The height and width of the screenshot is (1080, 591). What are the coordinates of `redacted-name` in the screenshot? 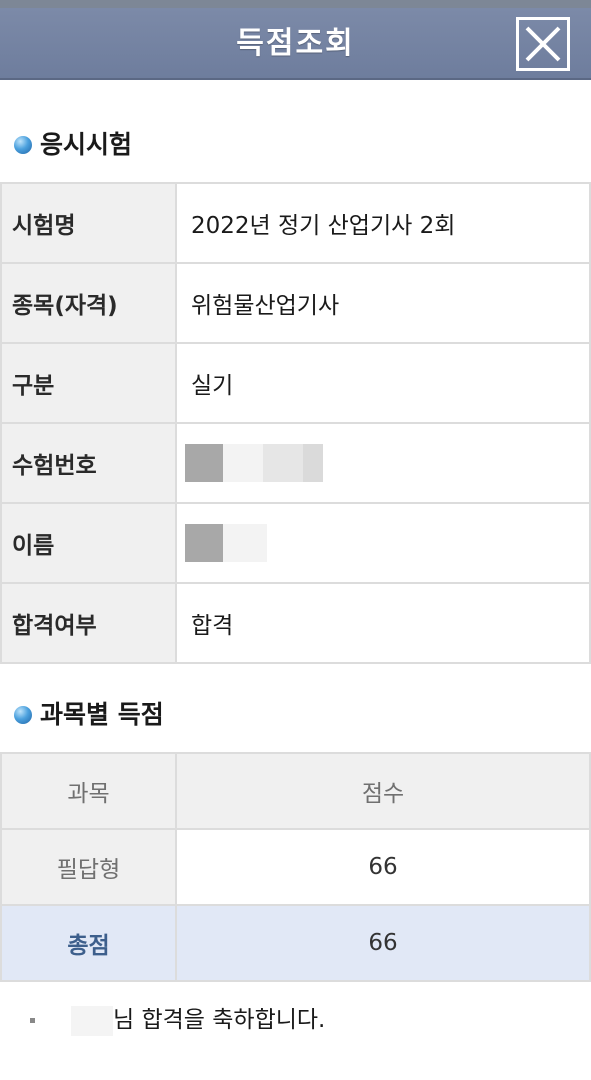 It's located at (92, 1020).